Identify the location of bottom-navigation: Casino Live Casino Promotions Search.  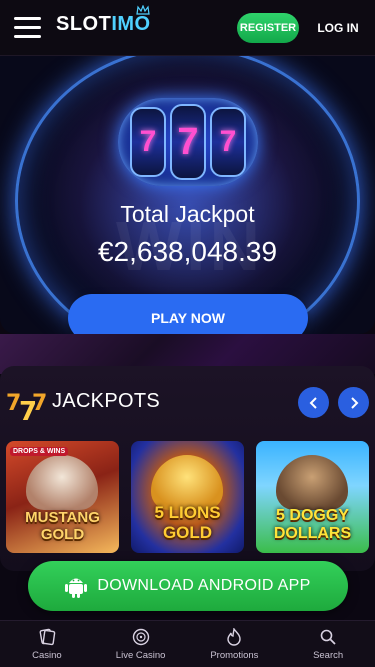
(187, 643).